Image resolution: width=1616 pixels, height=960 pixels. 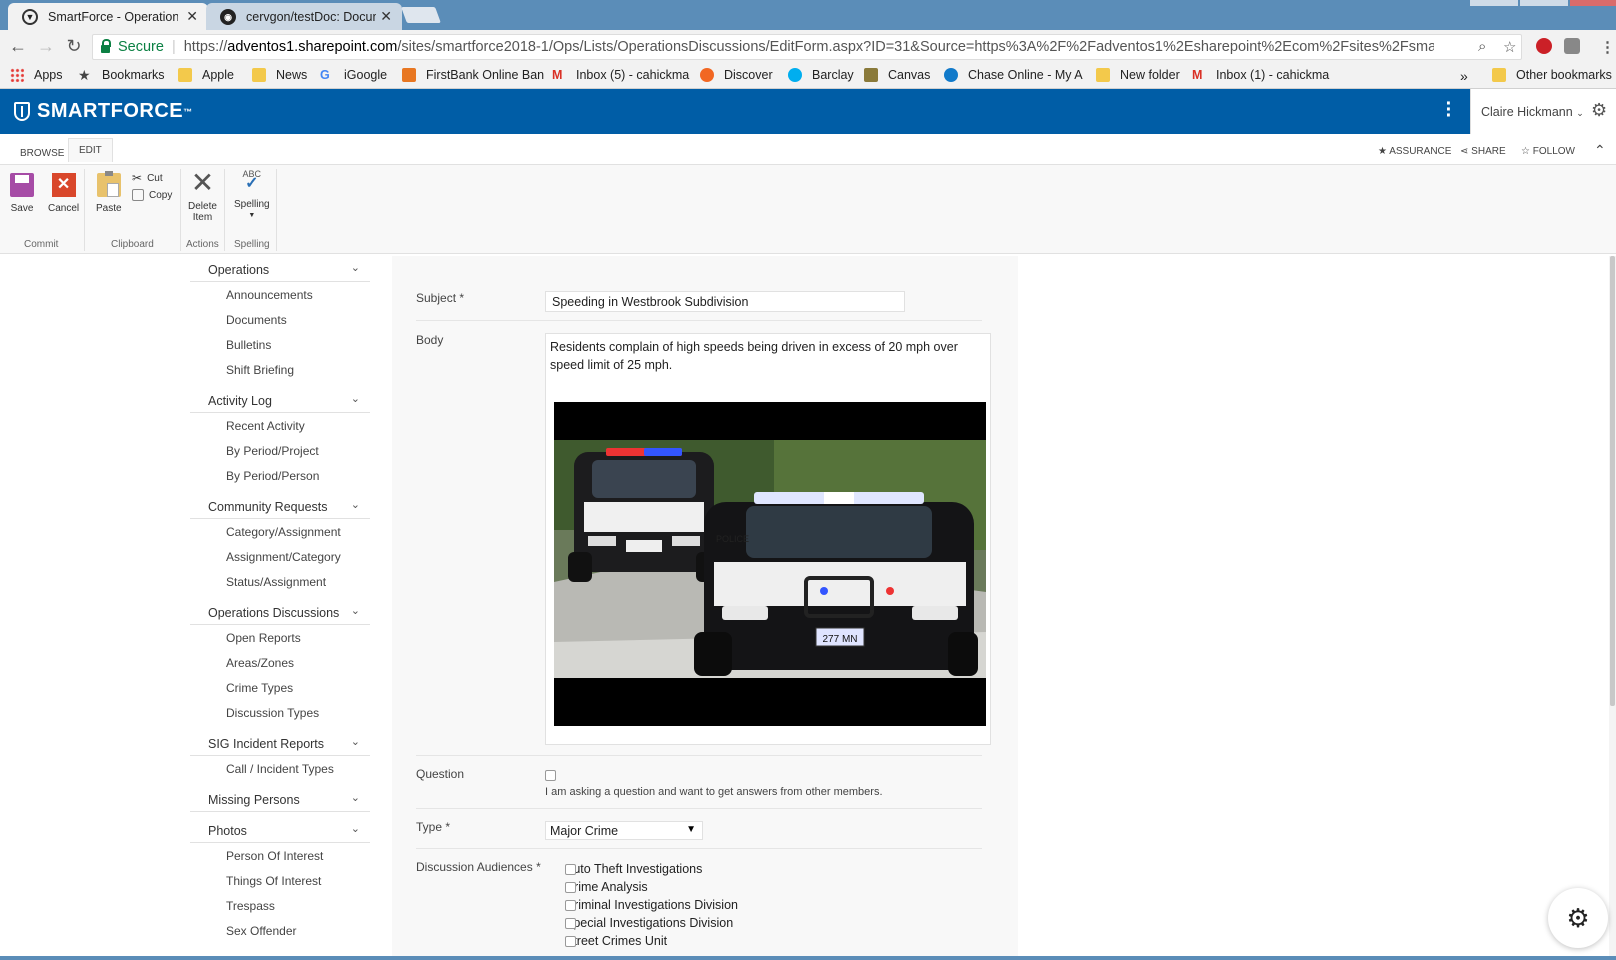 I want to click on back-icon: ←, so click(x=18, y=46).